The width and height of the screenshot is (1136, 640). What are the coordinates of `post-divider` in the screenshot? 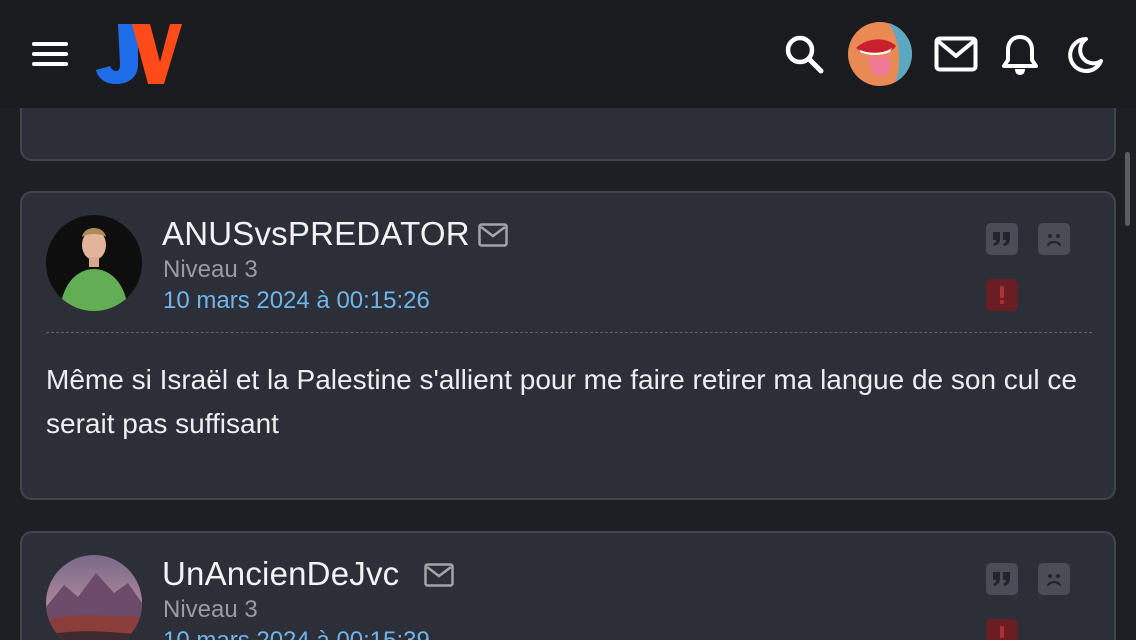 It's located at (569, 332).